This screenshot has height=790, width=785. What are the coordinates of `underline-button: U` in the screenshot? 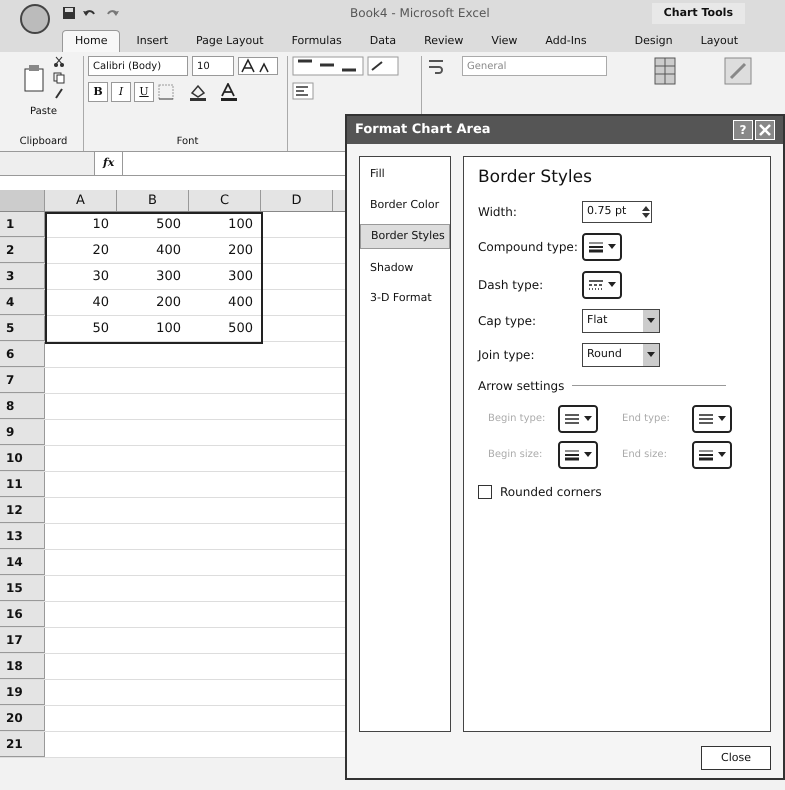 It's located at (144, 92).